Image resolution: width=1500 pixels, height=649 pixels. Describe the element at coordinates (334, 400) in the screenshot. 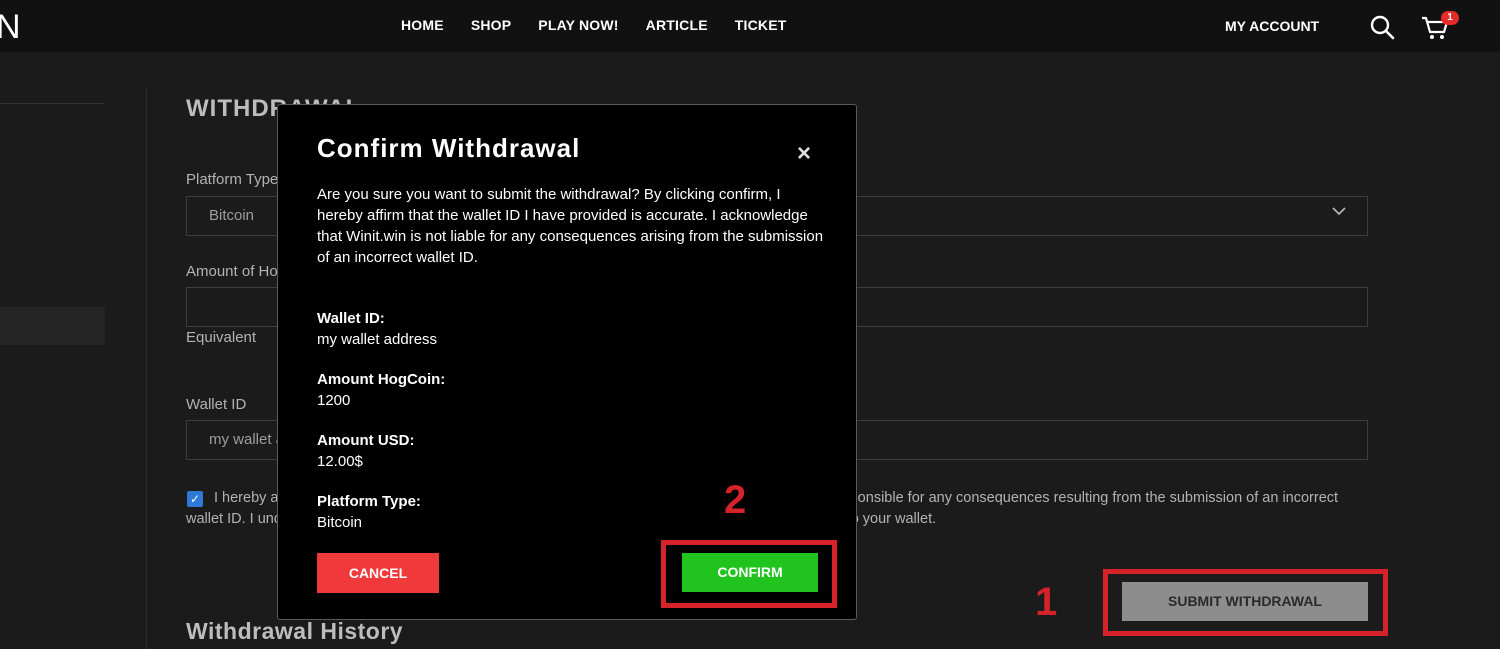

I see `modal-hogcoin-value: 1200` at that location.